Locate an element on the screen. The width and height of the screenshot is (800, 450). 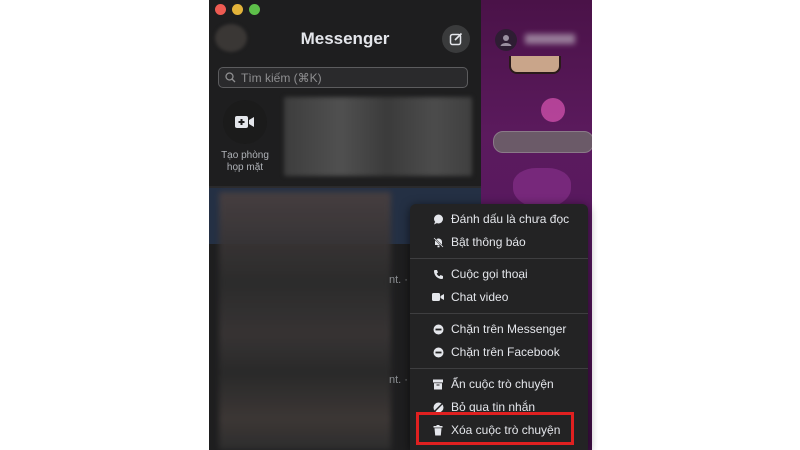
menu-item-label: Ẩn cuộc trò chuyện is located at coordinates (502, 384).